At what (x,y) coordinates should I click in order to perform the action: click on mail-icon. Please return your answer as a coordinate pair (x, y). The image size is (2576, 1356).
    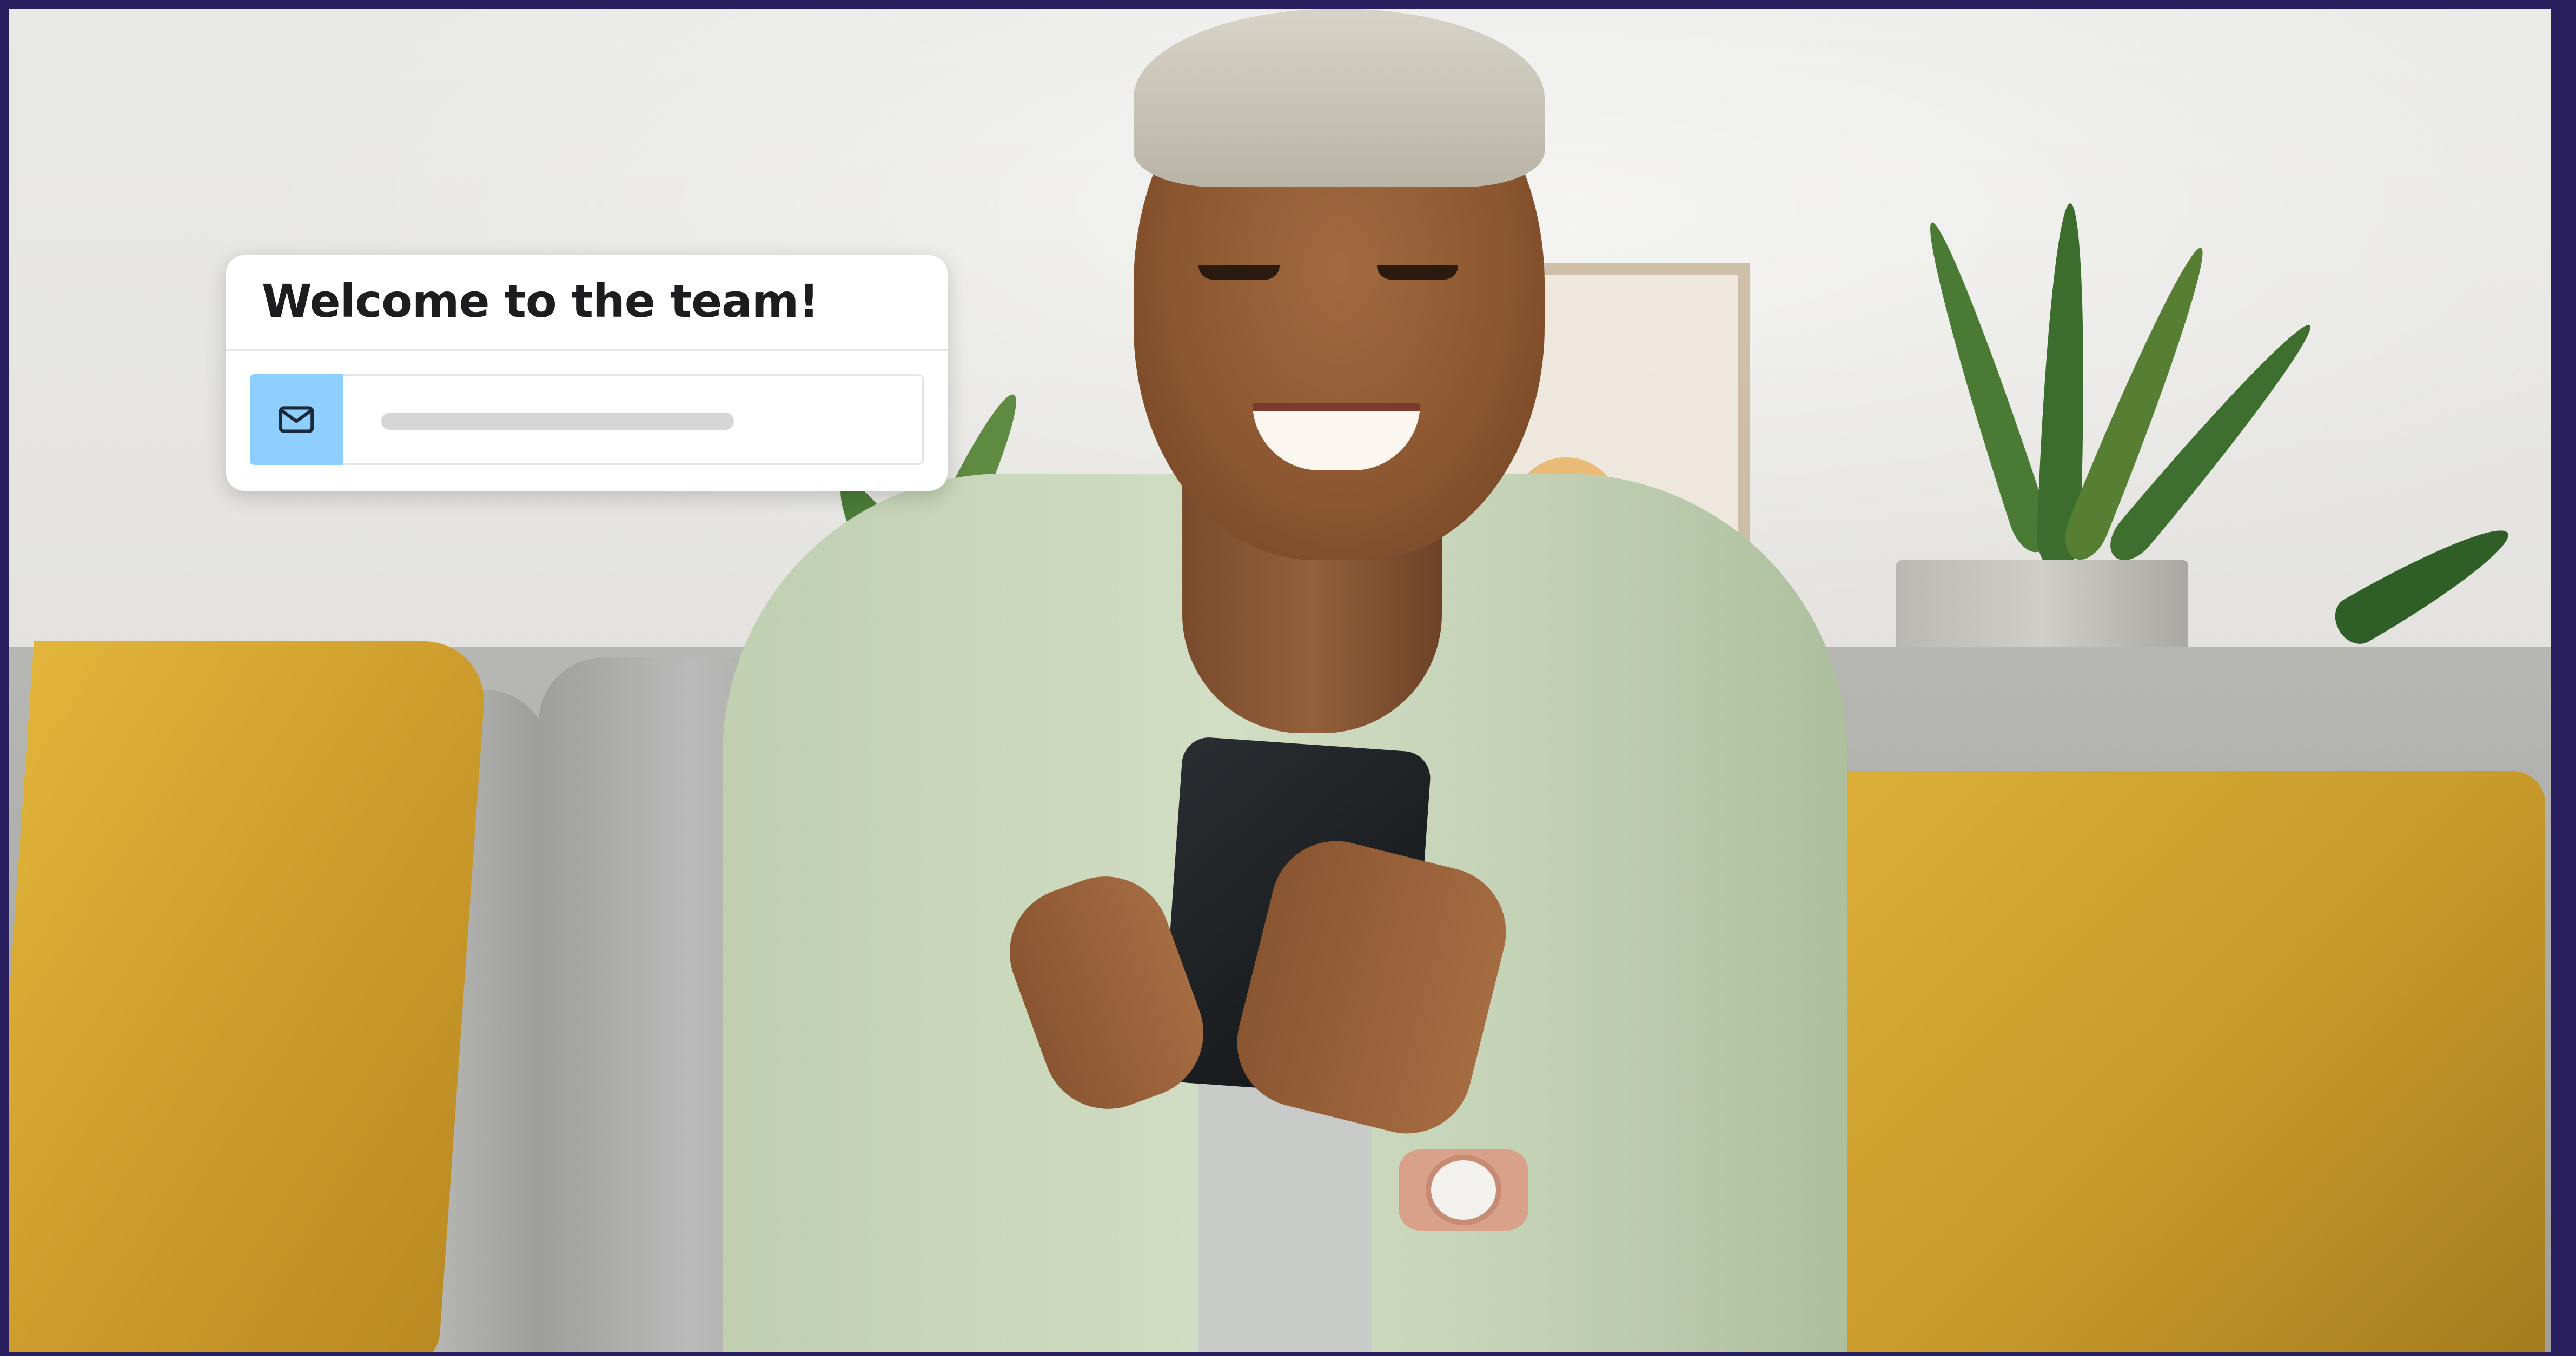
    Looking at the image, I should click on (296, 419).